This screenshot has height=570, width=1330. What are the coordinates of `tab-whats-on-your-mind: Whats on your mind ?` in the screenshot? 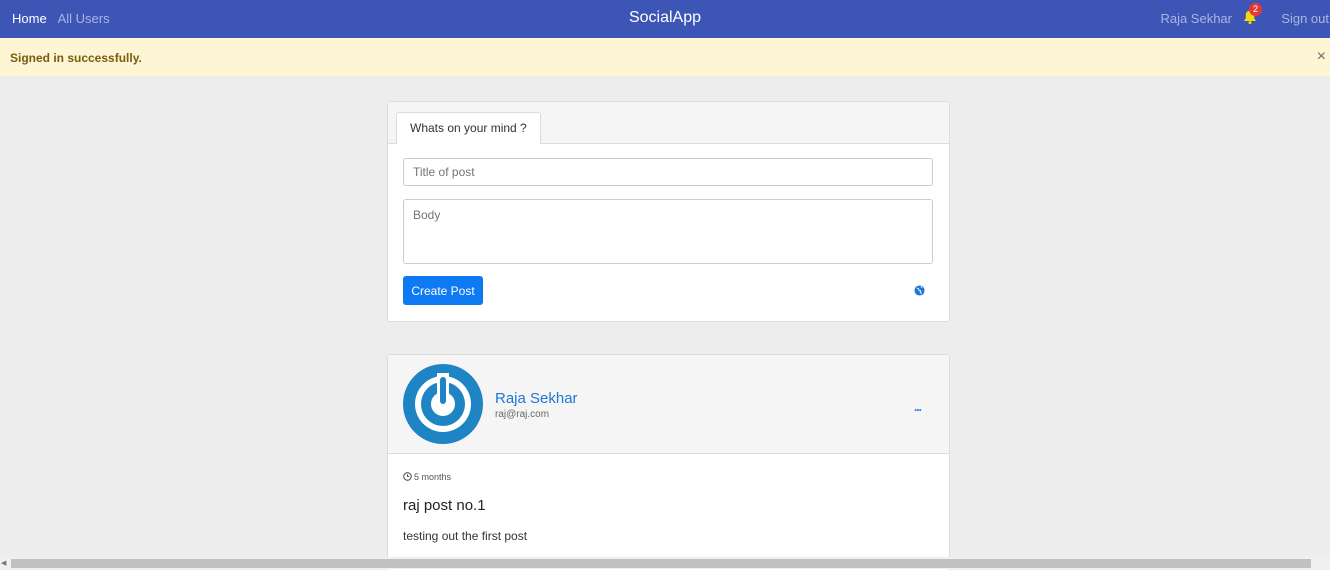 It's located at (468, 128).